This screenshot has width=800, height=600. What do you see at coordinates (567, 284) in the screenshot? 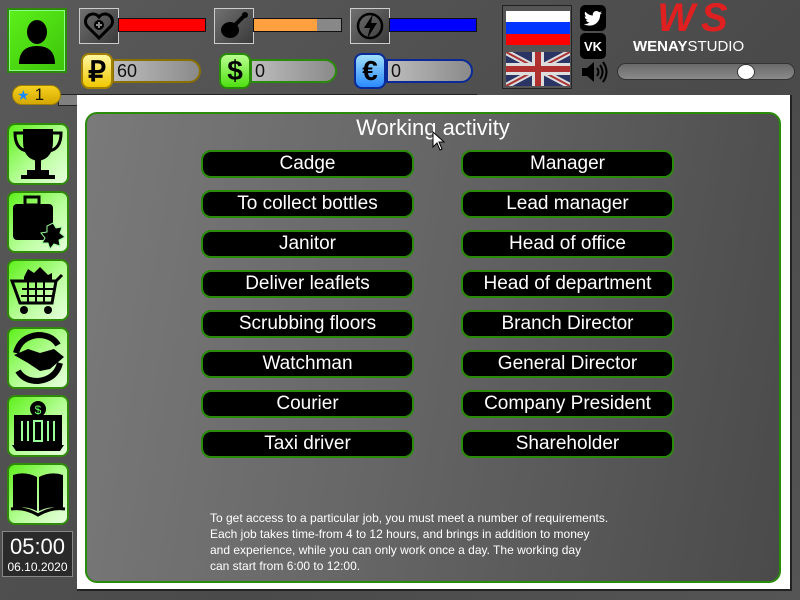
I see `job-button: Head of department` at bounding box center [567, 284].